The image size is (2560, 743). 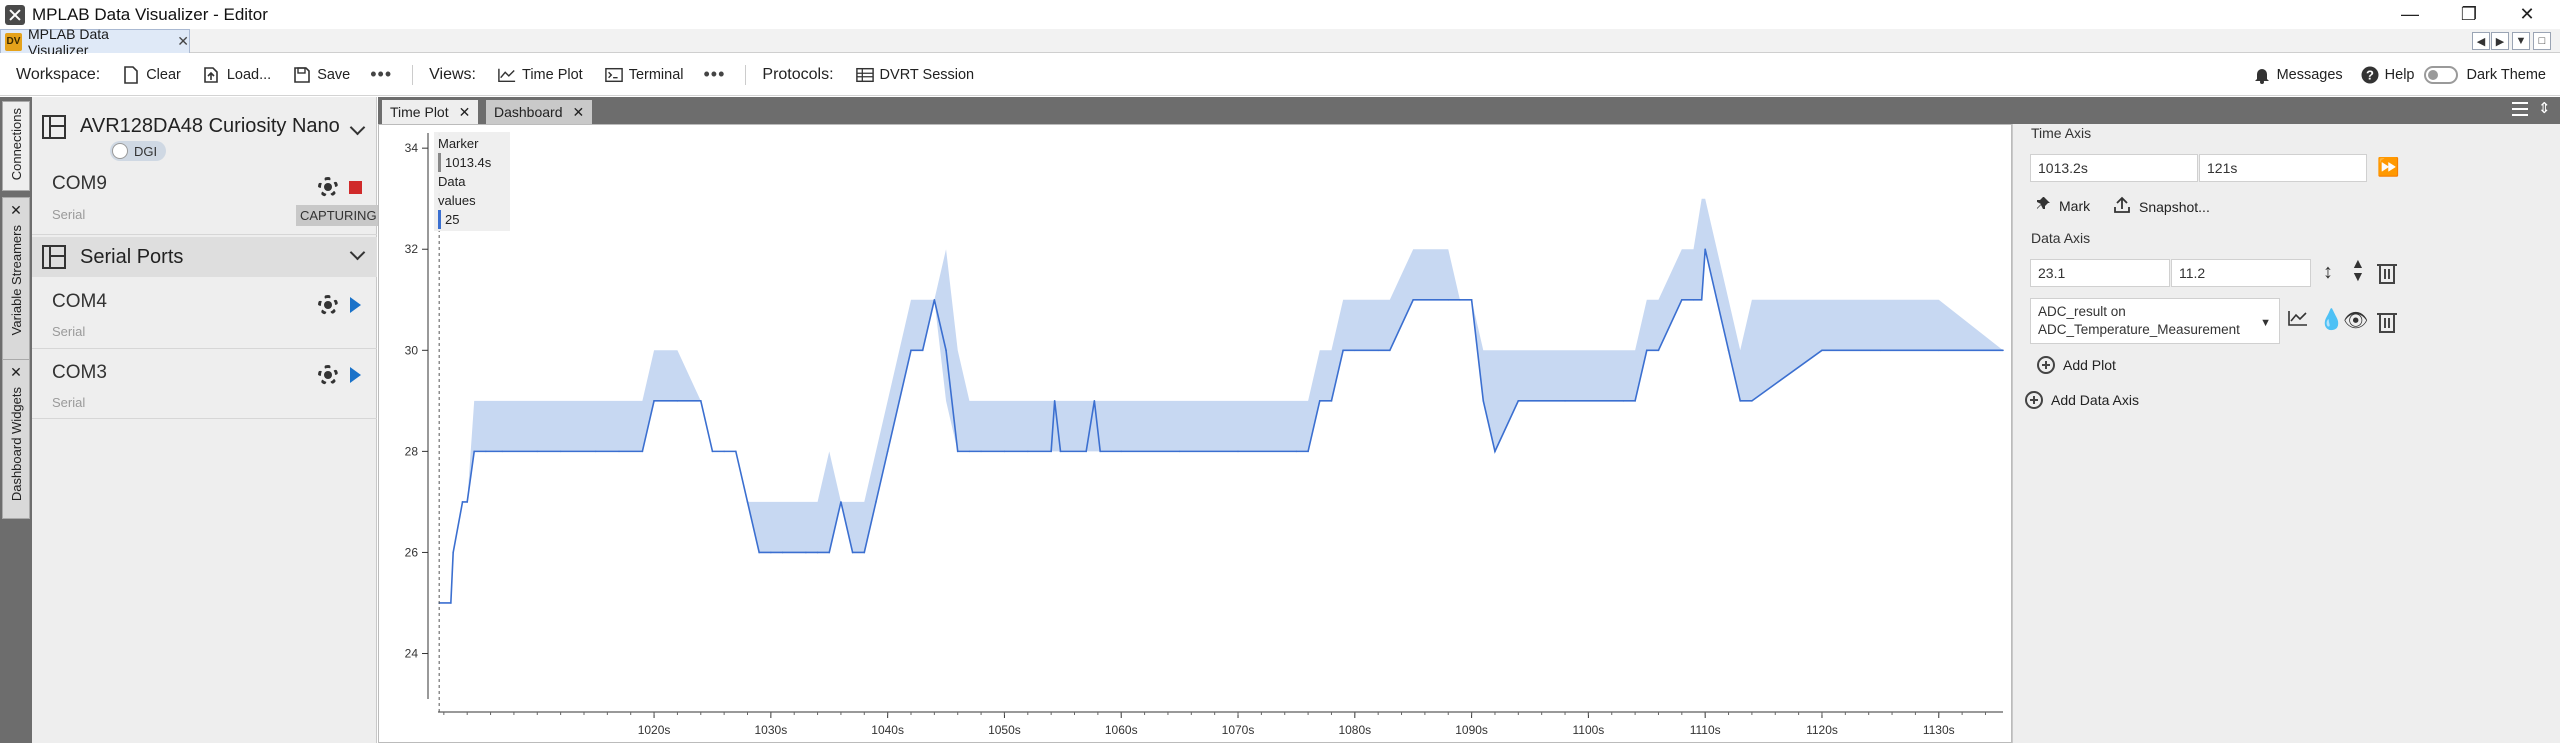 What do you see at coordinates (95, 42) in the screenshot?
I see `editor-tab: DV MPLAB Data Visualizer ✕` at bounding box center [95, 42].